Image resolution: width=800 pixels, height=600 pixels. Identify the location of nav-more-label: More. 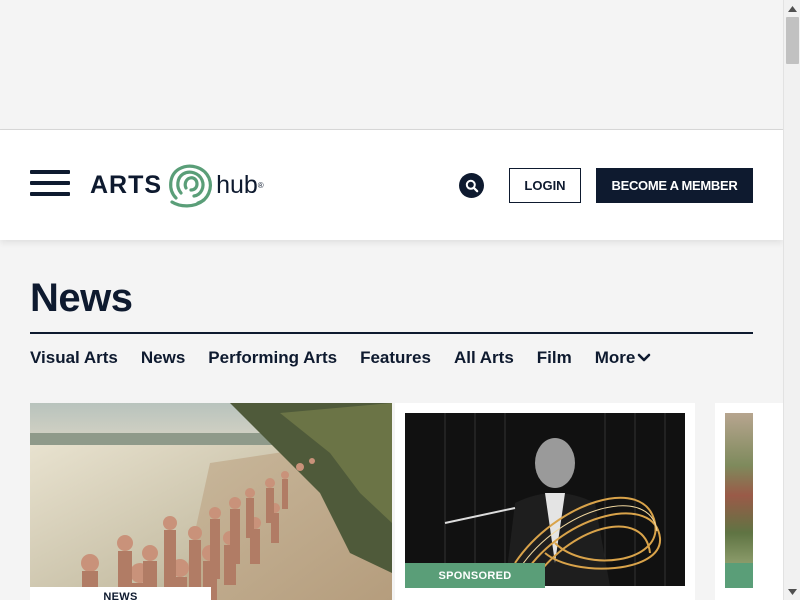
(615, 357).